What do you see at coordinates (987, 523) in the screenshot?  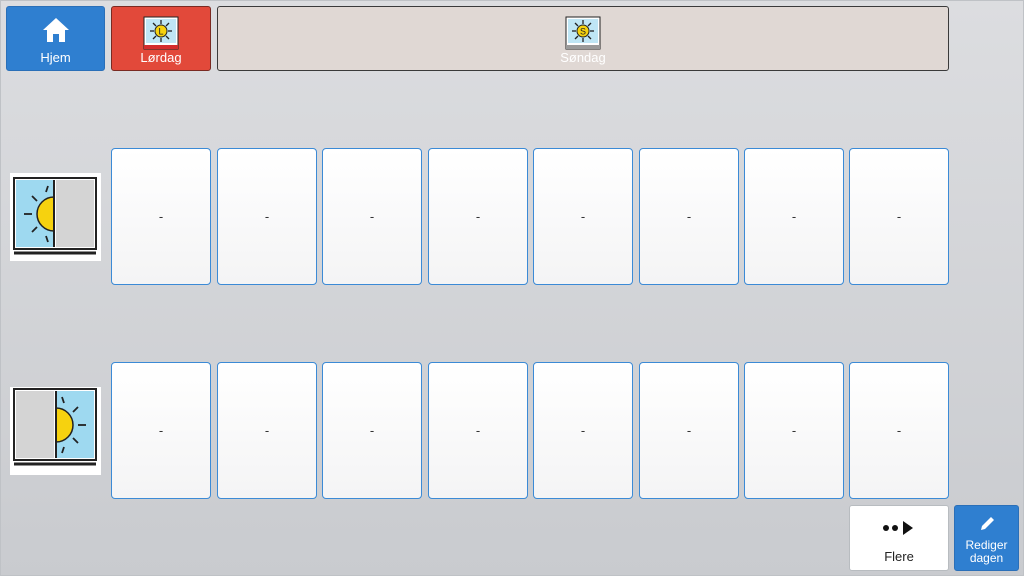 I see `pencil-icon` at bounding box center [987, 523].